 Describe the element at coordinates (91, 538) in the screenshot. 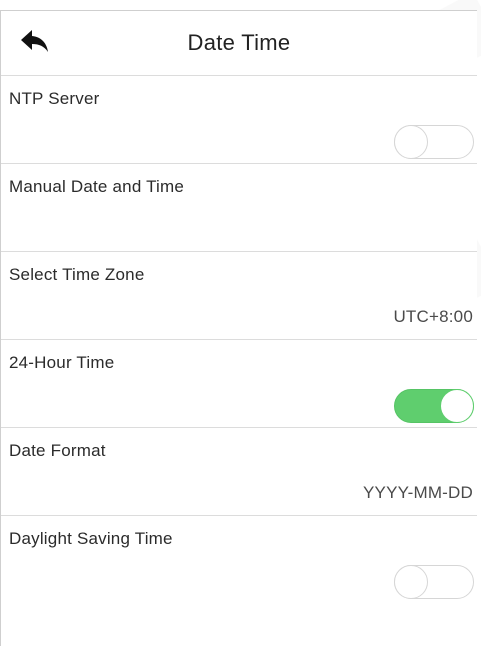

I see `setting-label: Daylight Saving Time` at that location.